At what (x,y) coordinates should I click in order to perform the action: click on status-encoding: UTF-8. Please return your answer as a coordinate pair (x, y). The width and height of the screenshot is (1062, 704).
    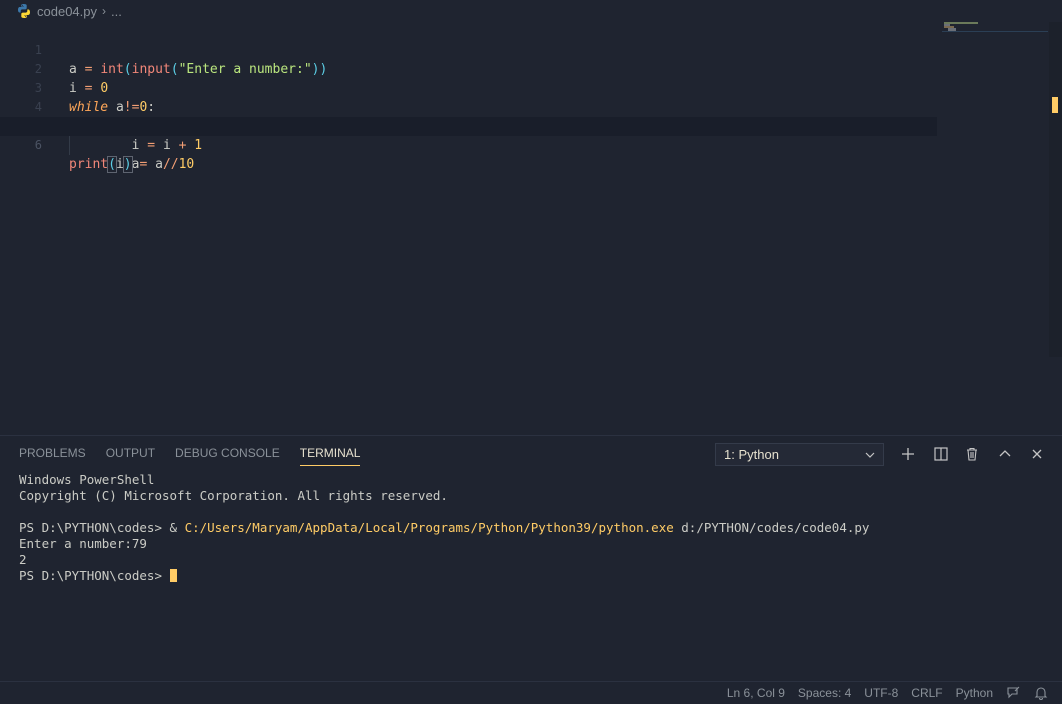
    Looking at the image, I should click on (881, 693).